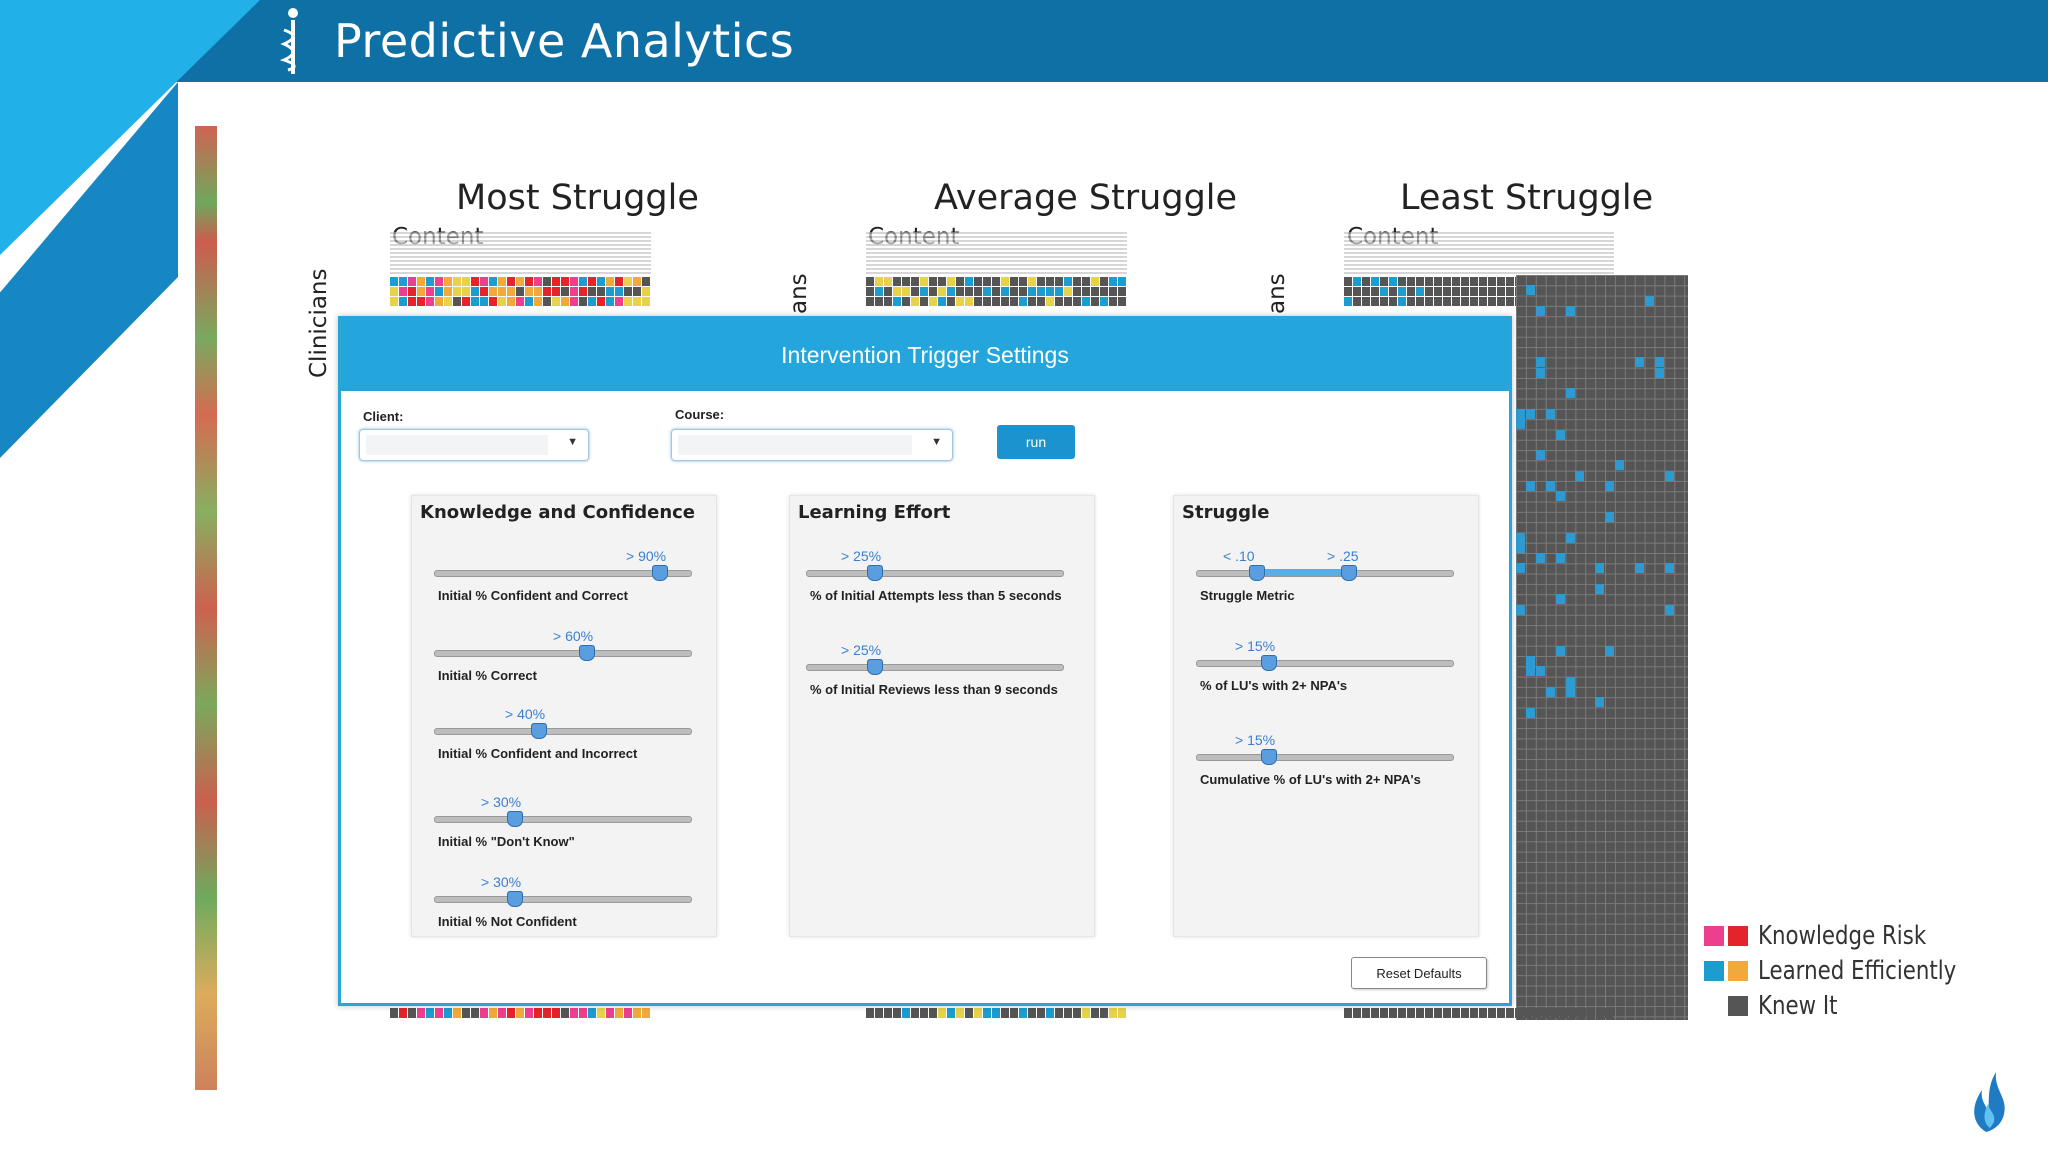  Describe the element at coordinates (1247, 595) in the screenshot. I see `slider-label: Struggle Metric` at that location.